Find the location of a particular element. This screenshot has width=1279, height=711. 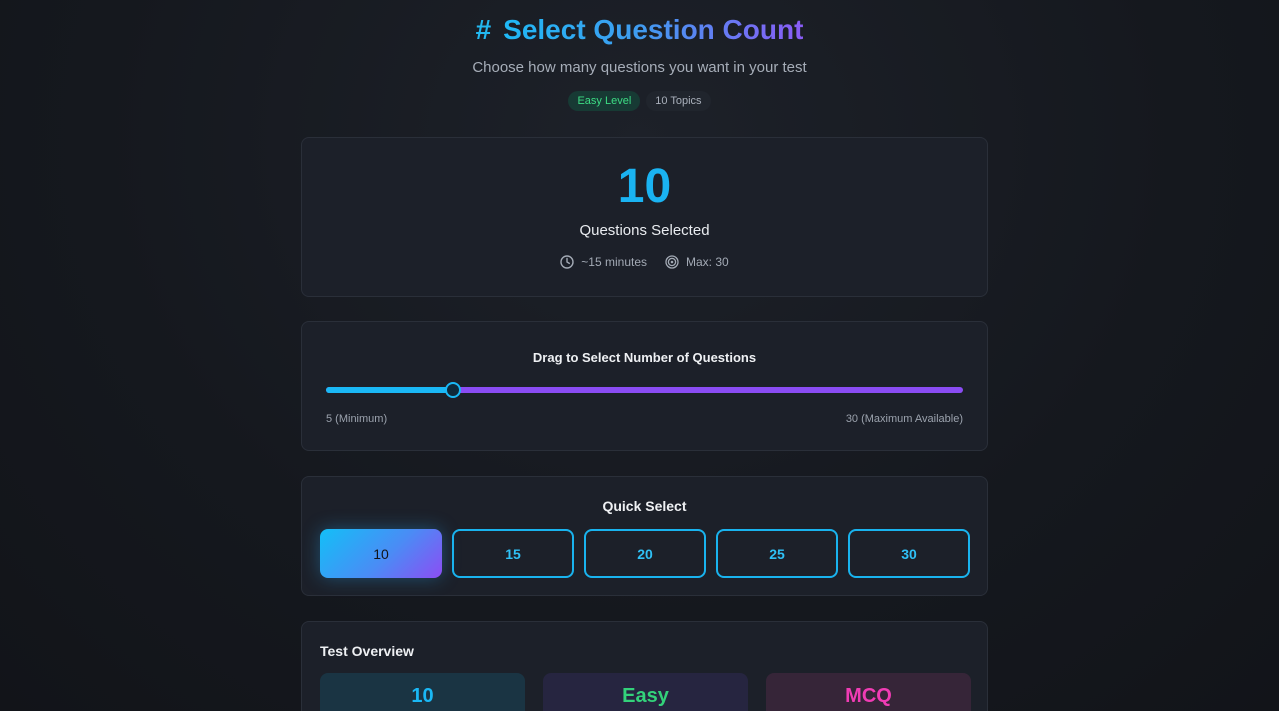

test-overview-card: Test Overview 10 Easy MCQ is located at coordinates (644, 666).